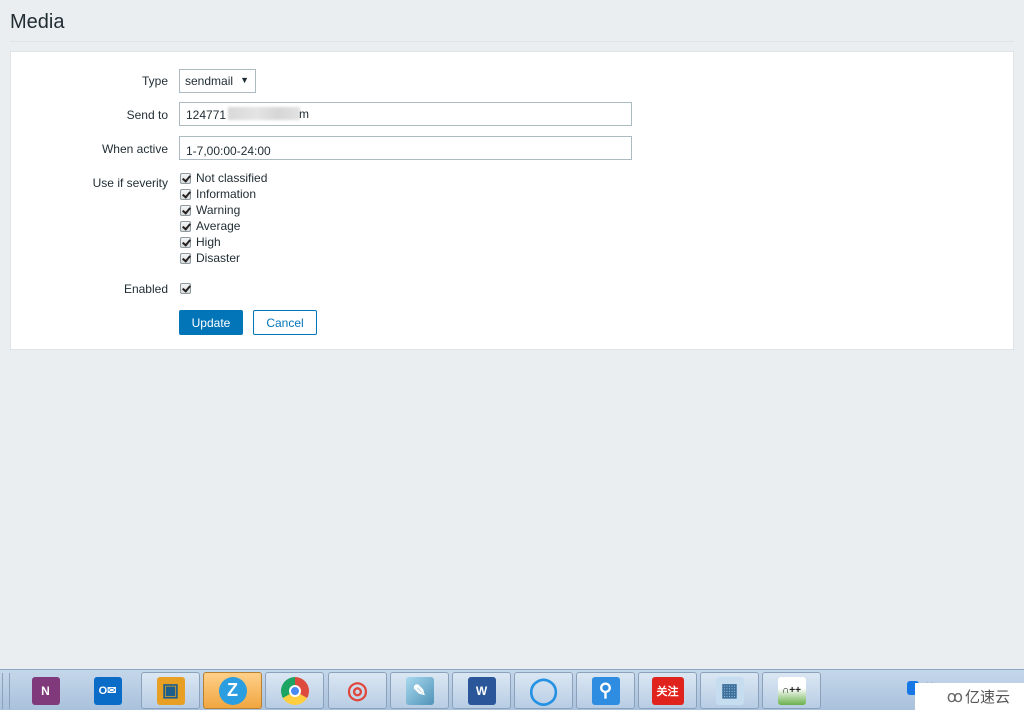  Describe the element at coordinates (512, 21) in the screenshot. I see `page-header: Media` at that location.